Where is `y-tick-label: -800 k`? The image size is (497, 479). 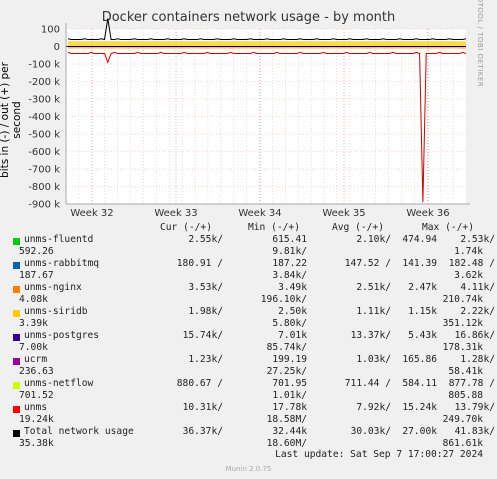
y-tick-label: -800 k is located at coordinates (44, 187).